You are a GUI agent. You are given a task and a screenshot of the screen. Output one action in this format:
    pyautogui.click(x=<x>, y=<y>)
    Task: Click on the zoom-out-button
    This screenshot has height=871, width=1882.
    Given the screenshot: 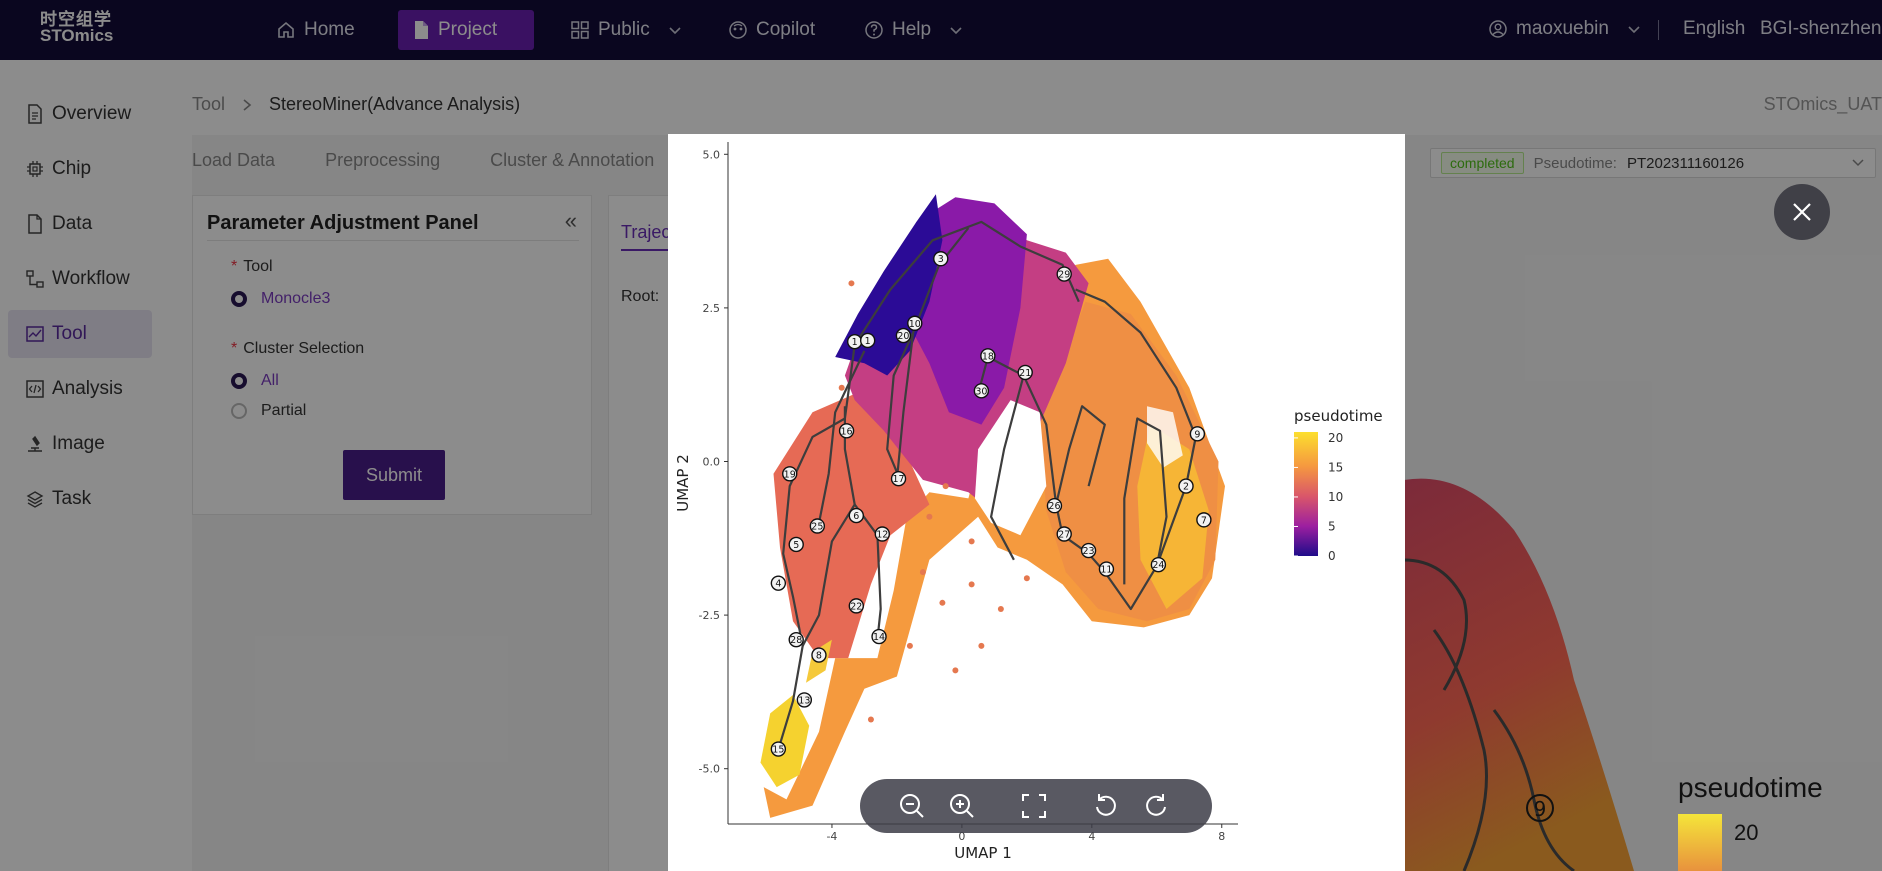 What is the action you would take?
    pyautogui.click(x=912, y=806)
    